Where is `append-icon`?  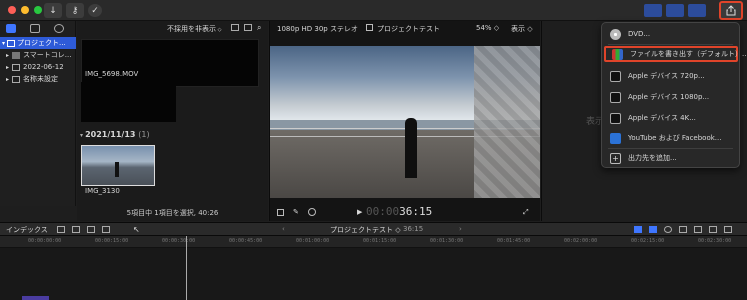
append-icon is located at coordinates (91, 229).